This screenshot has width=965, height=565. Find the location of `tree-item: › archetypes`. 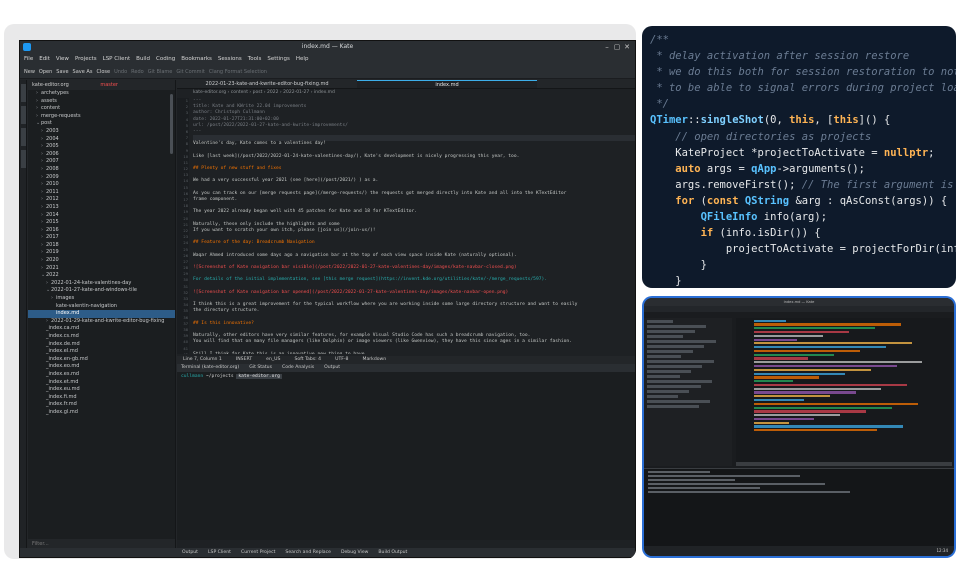

tree-item: › archetypes is located at coordinates (101, 94).